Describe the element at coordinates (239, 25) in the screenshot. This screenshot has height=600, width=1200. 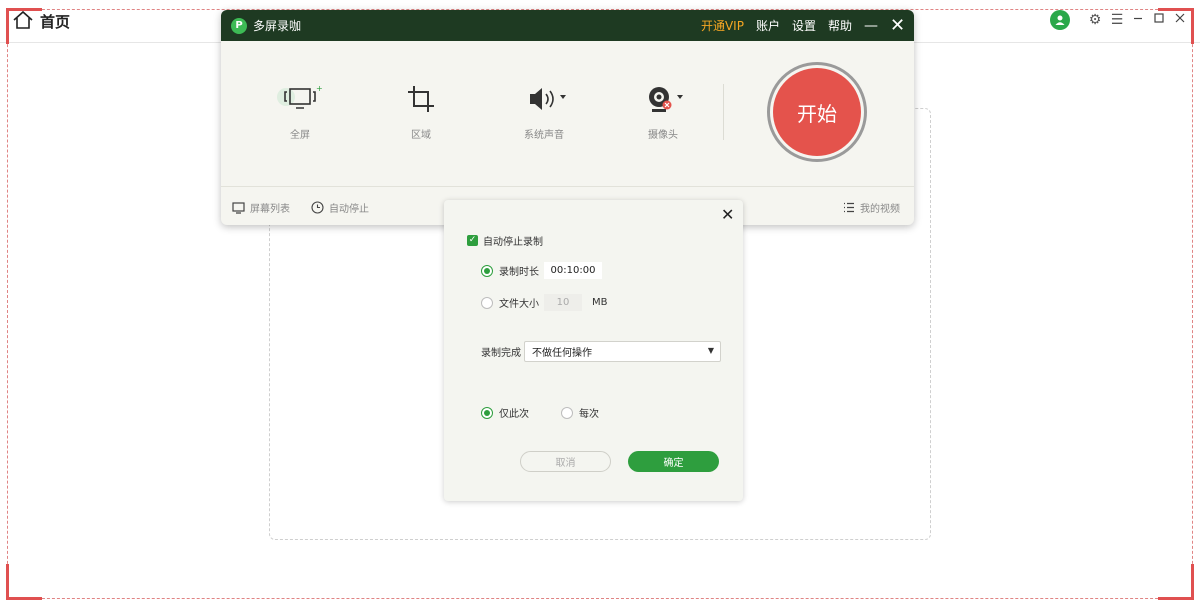
I see `app-logo-icon: P` at that location.